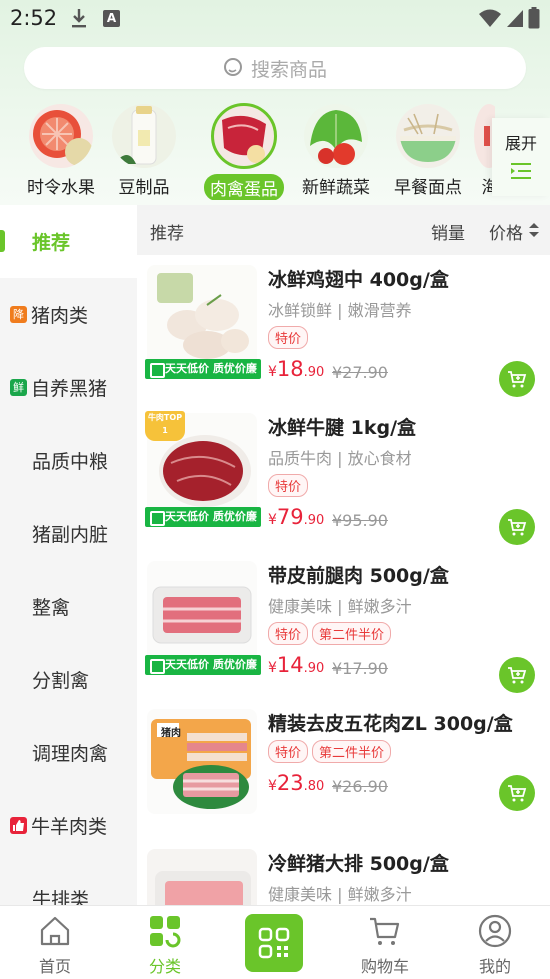 The width and height of the screenshot is (550, 979). What do you see at coordinates (490, 18) in the screenshot?
I see `wifi-icon` at bounding box center [490, 18].